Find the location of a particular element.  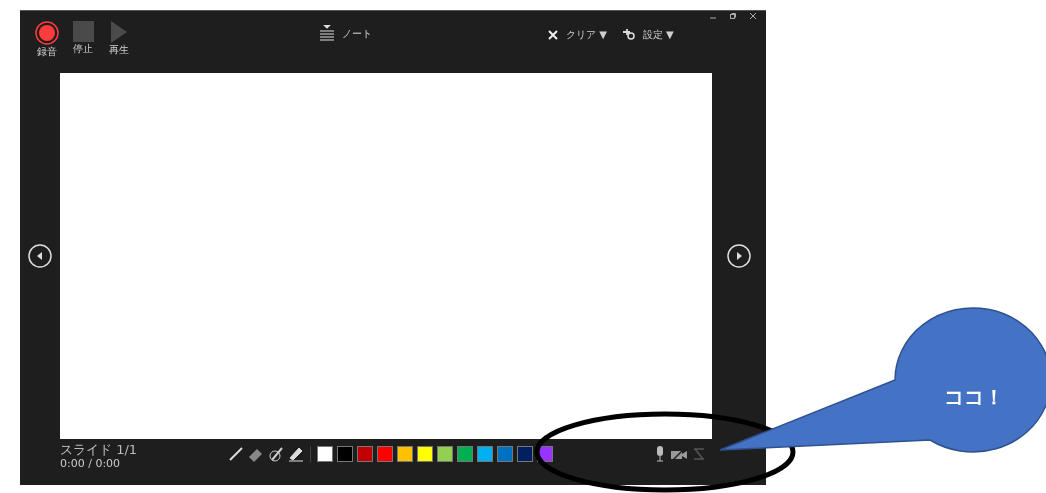

pen-icon is located at coordinates (236, 454).